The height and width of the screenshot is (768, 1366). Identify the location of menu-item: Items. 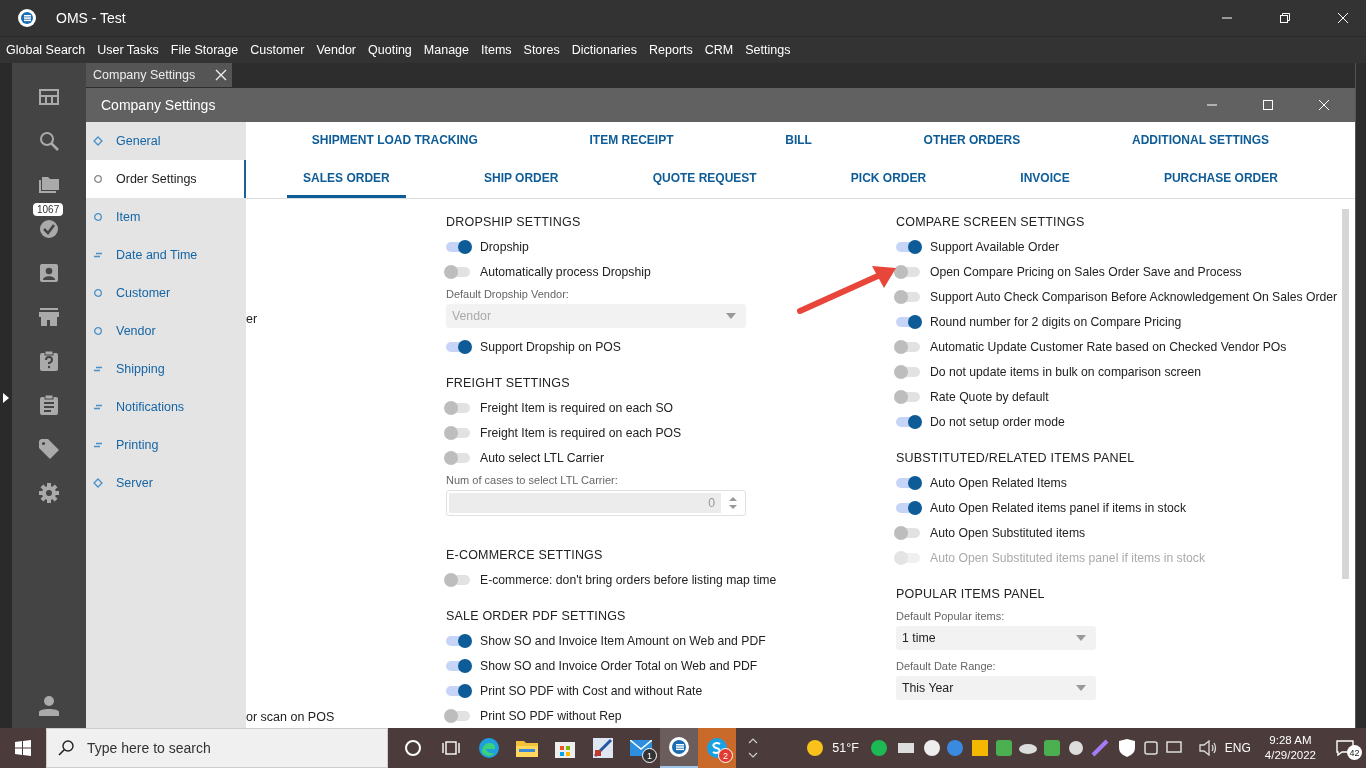
(496, 50).